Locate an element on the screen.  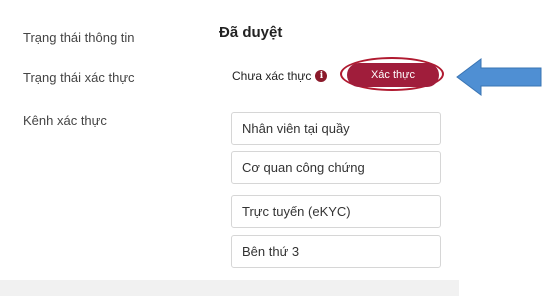
channel-option-notary: Cơ quan công chứng is located at coordinates (336, 167).